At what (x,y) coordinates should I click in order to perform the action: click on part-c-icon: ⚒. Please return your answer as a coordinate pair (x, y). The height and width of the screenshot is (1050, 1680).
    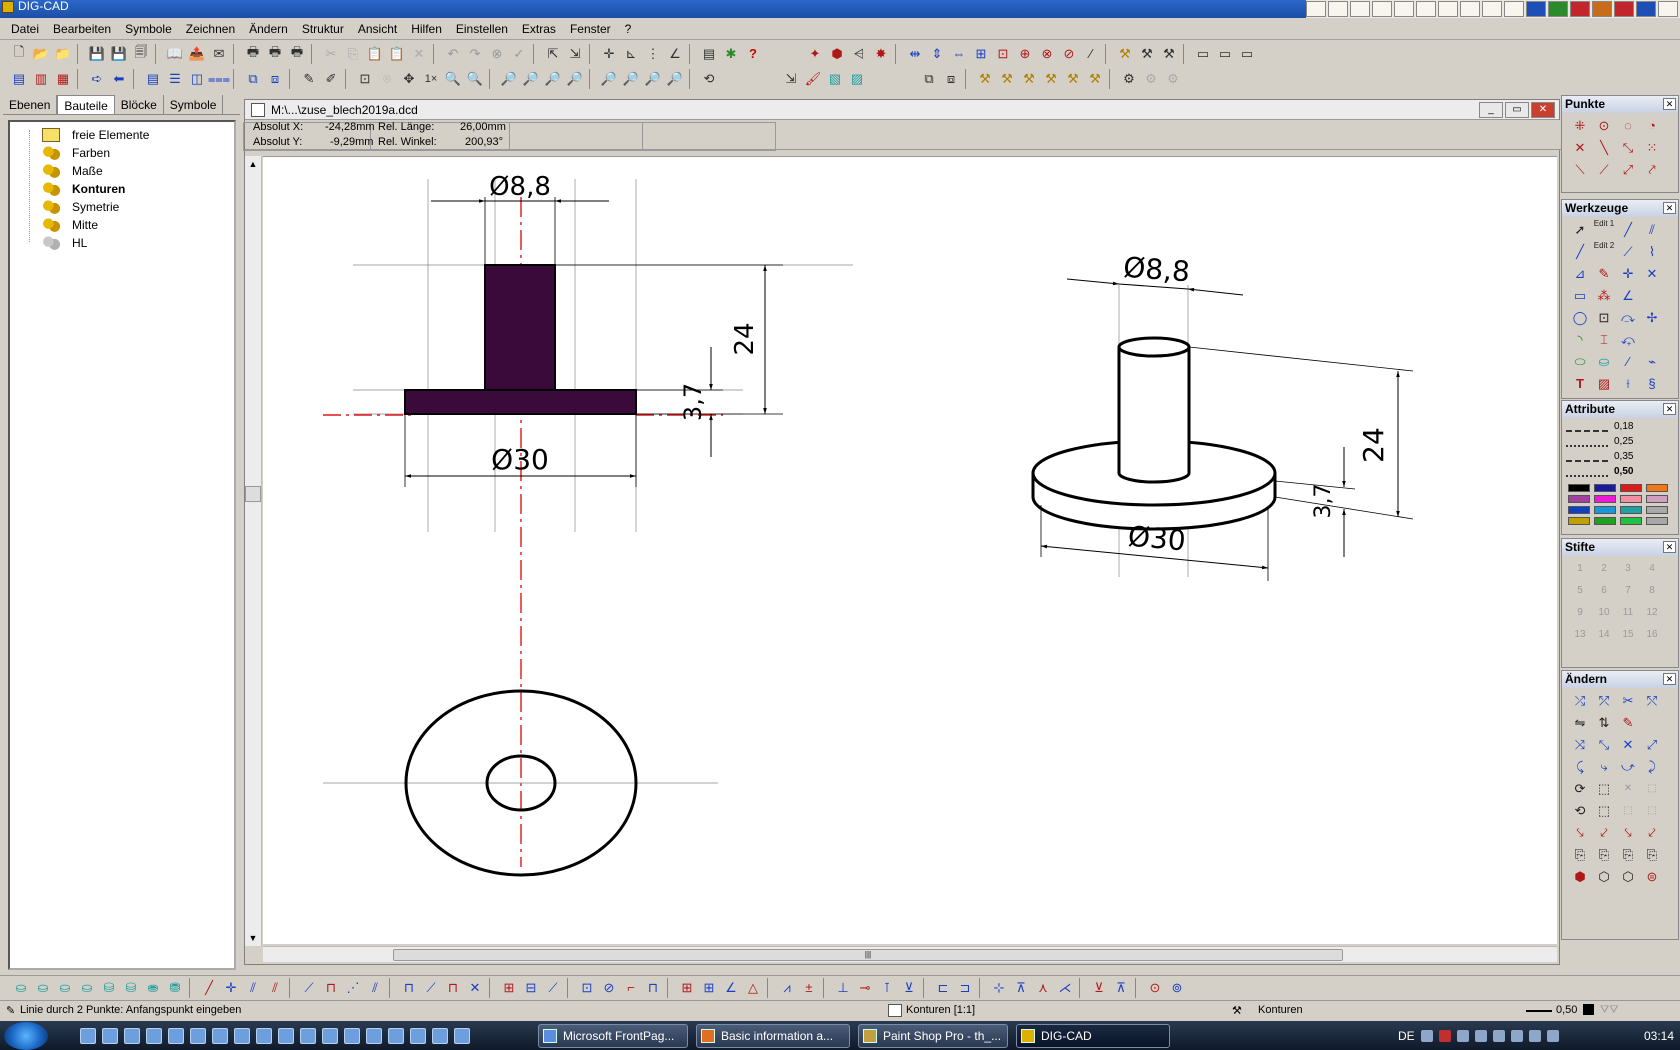
    Looking at the image, I should click on (1029, 79).